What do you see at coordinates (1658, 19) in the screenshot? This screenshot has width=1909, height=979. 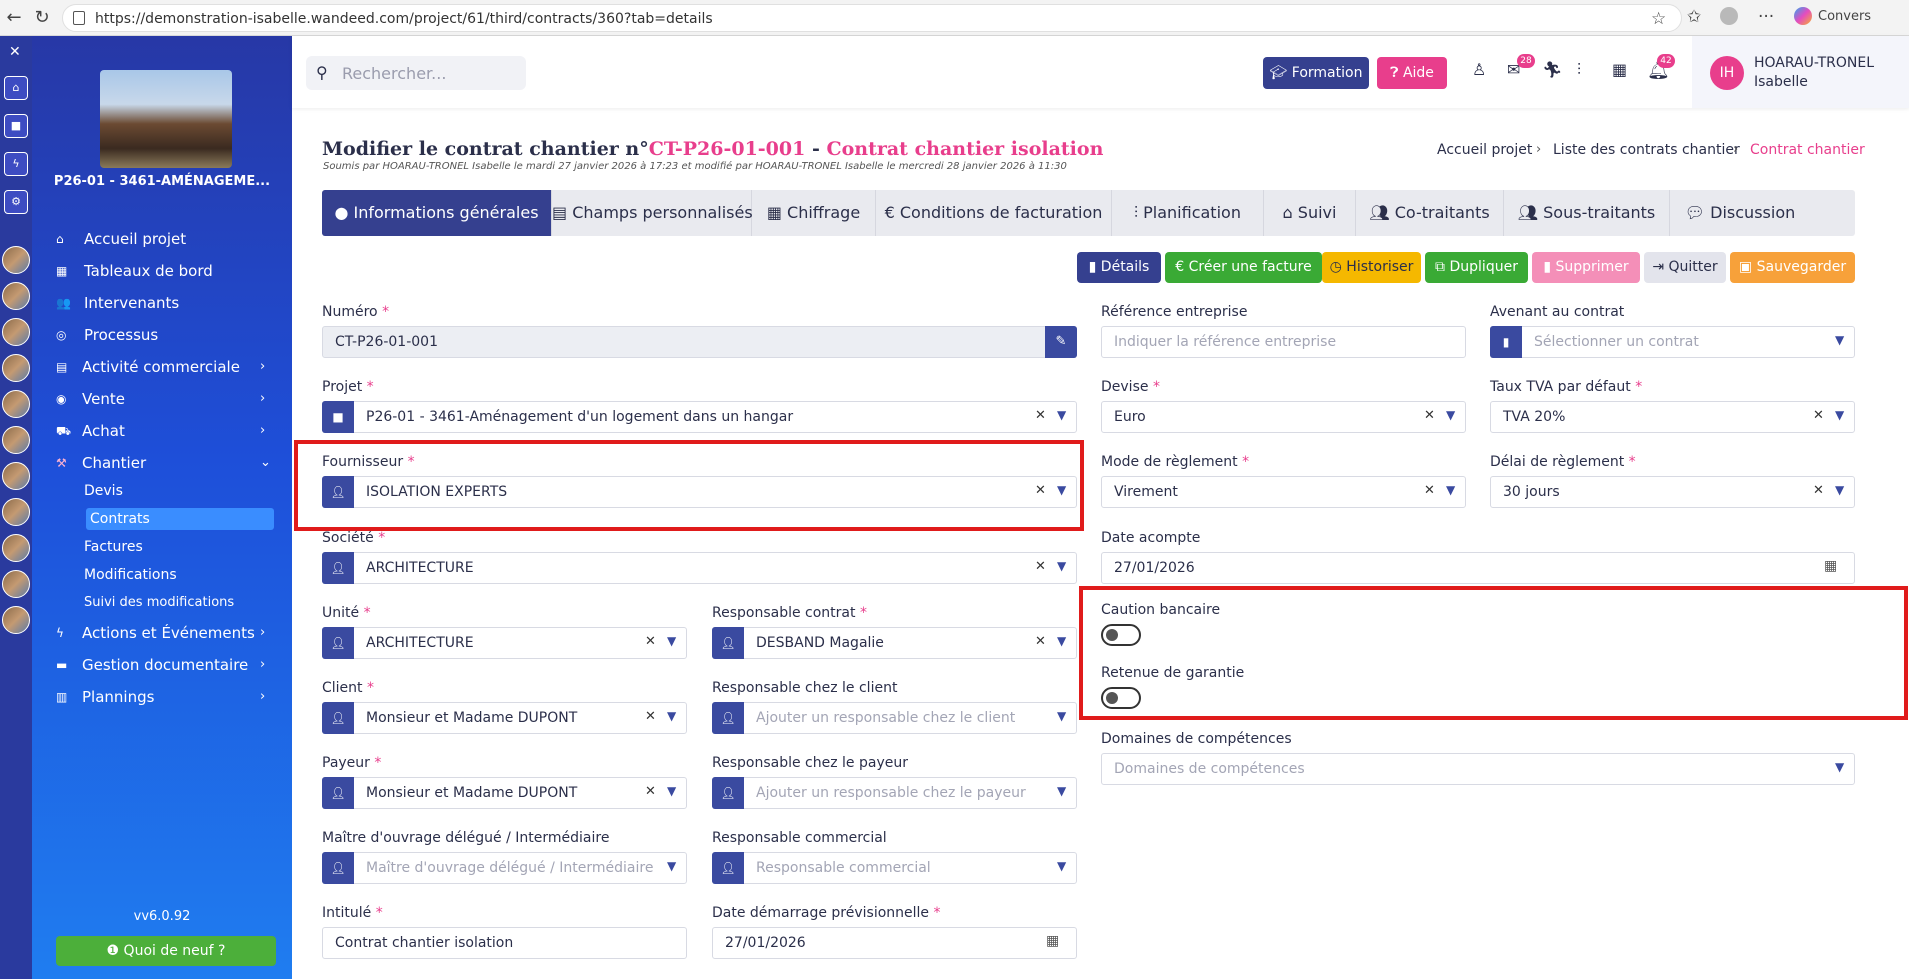 I see `favorite-star-icon: ☆` at bounding box center [1658, 19].